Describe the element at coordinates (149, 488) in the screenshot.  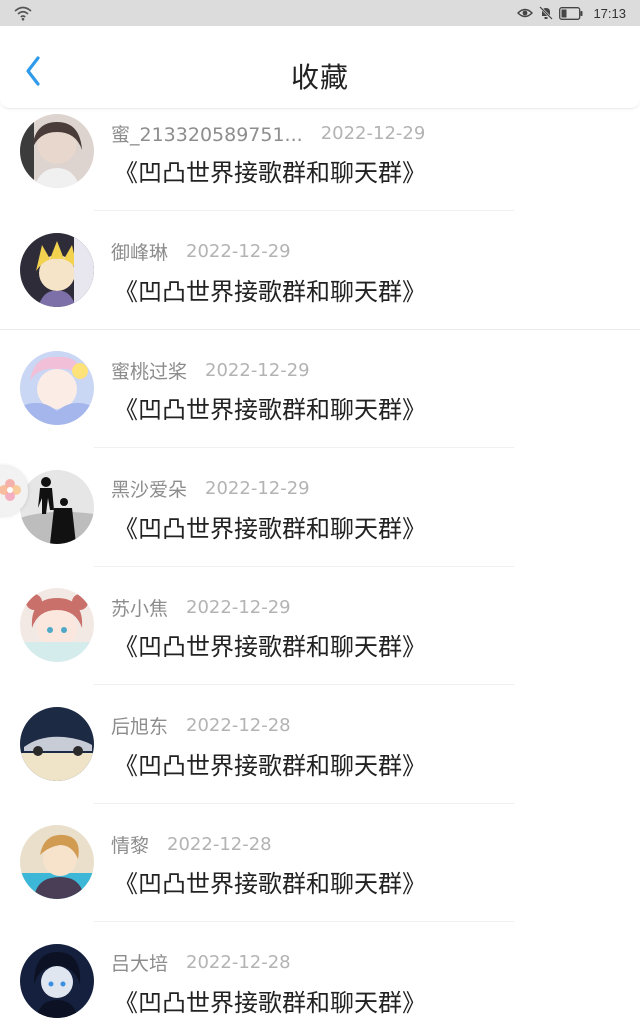
I see `user-name: 黑沙爱朵` at that location.